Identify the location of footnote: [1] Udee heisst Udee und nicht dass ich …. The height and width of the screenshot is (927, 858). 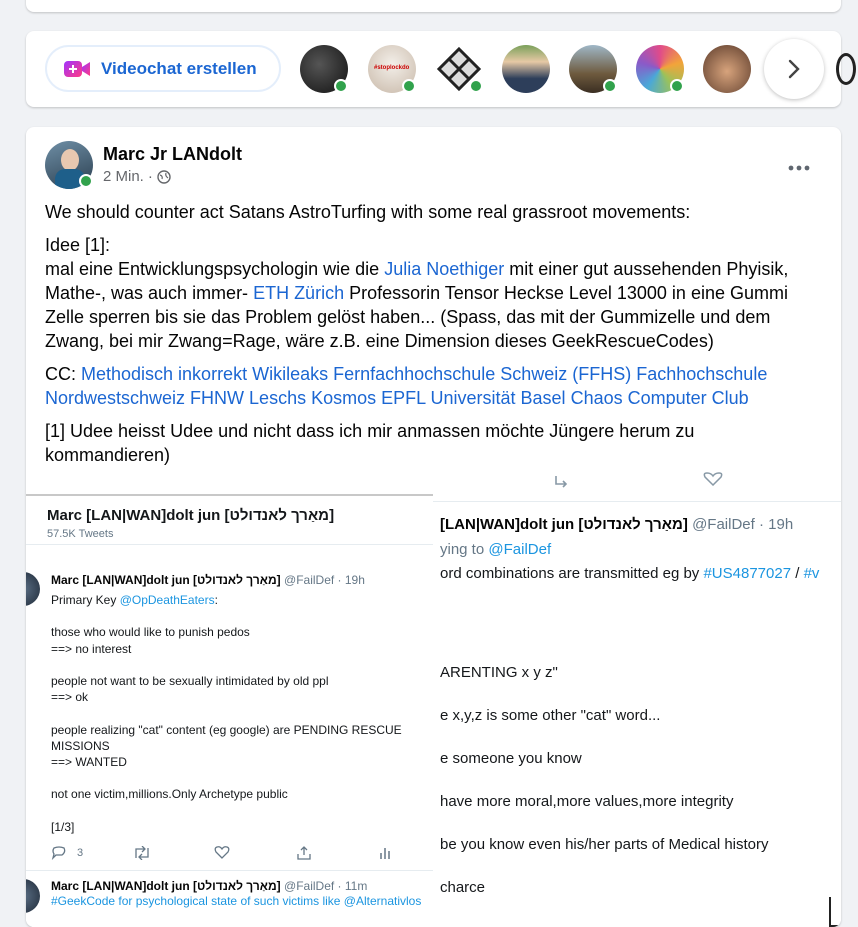
(370, 443).